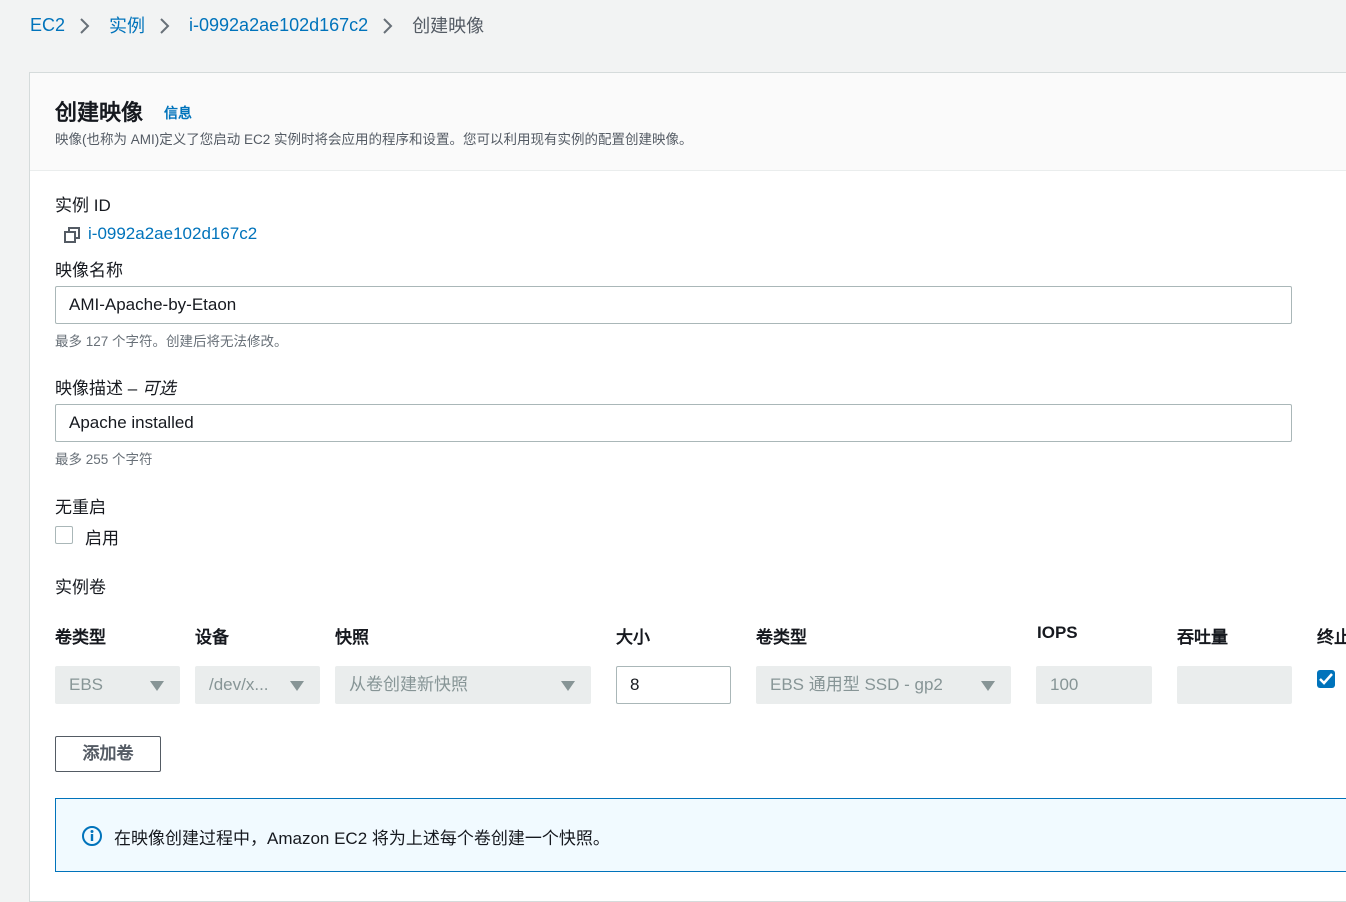  Describe the element at coordinates (673, 685) in the screenshot. I see `volume-size-input` at that location.